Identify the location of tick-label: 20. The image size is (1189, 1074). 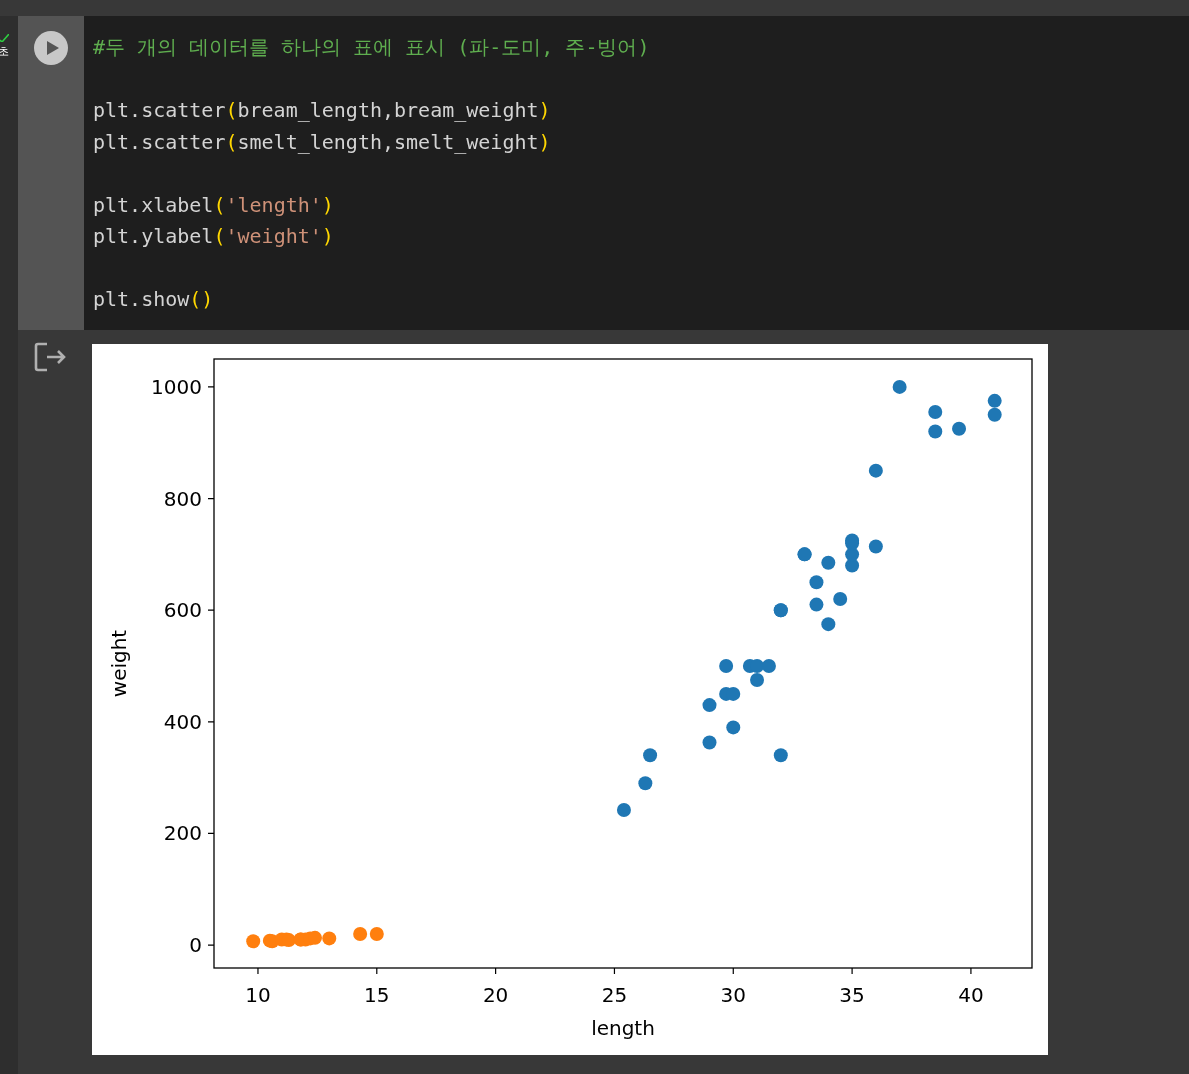
(495, 995).